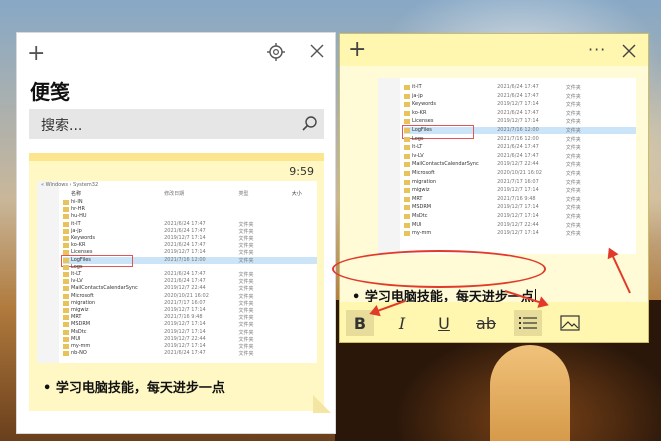  What do you see at coordinates (444, 323) in the screenshot?
I see `underline-button: U` at bounding box center [444, 323].